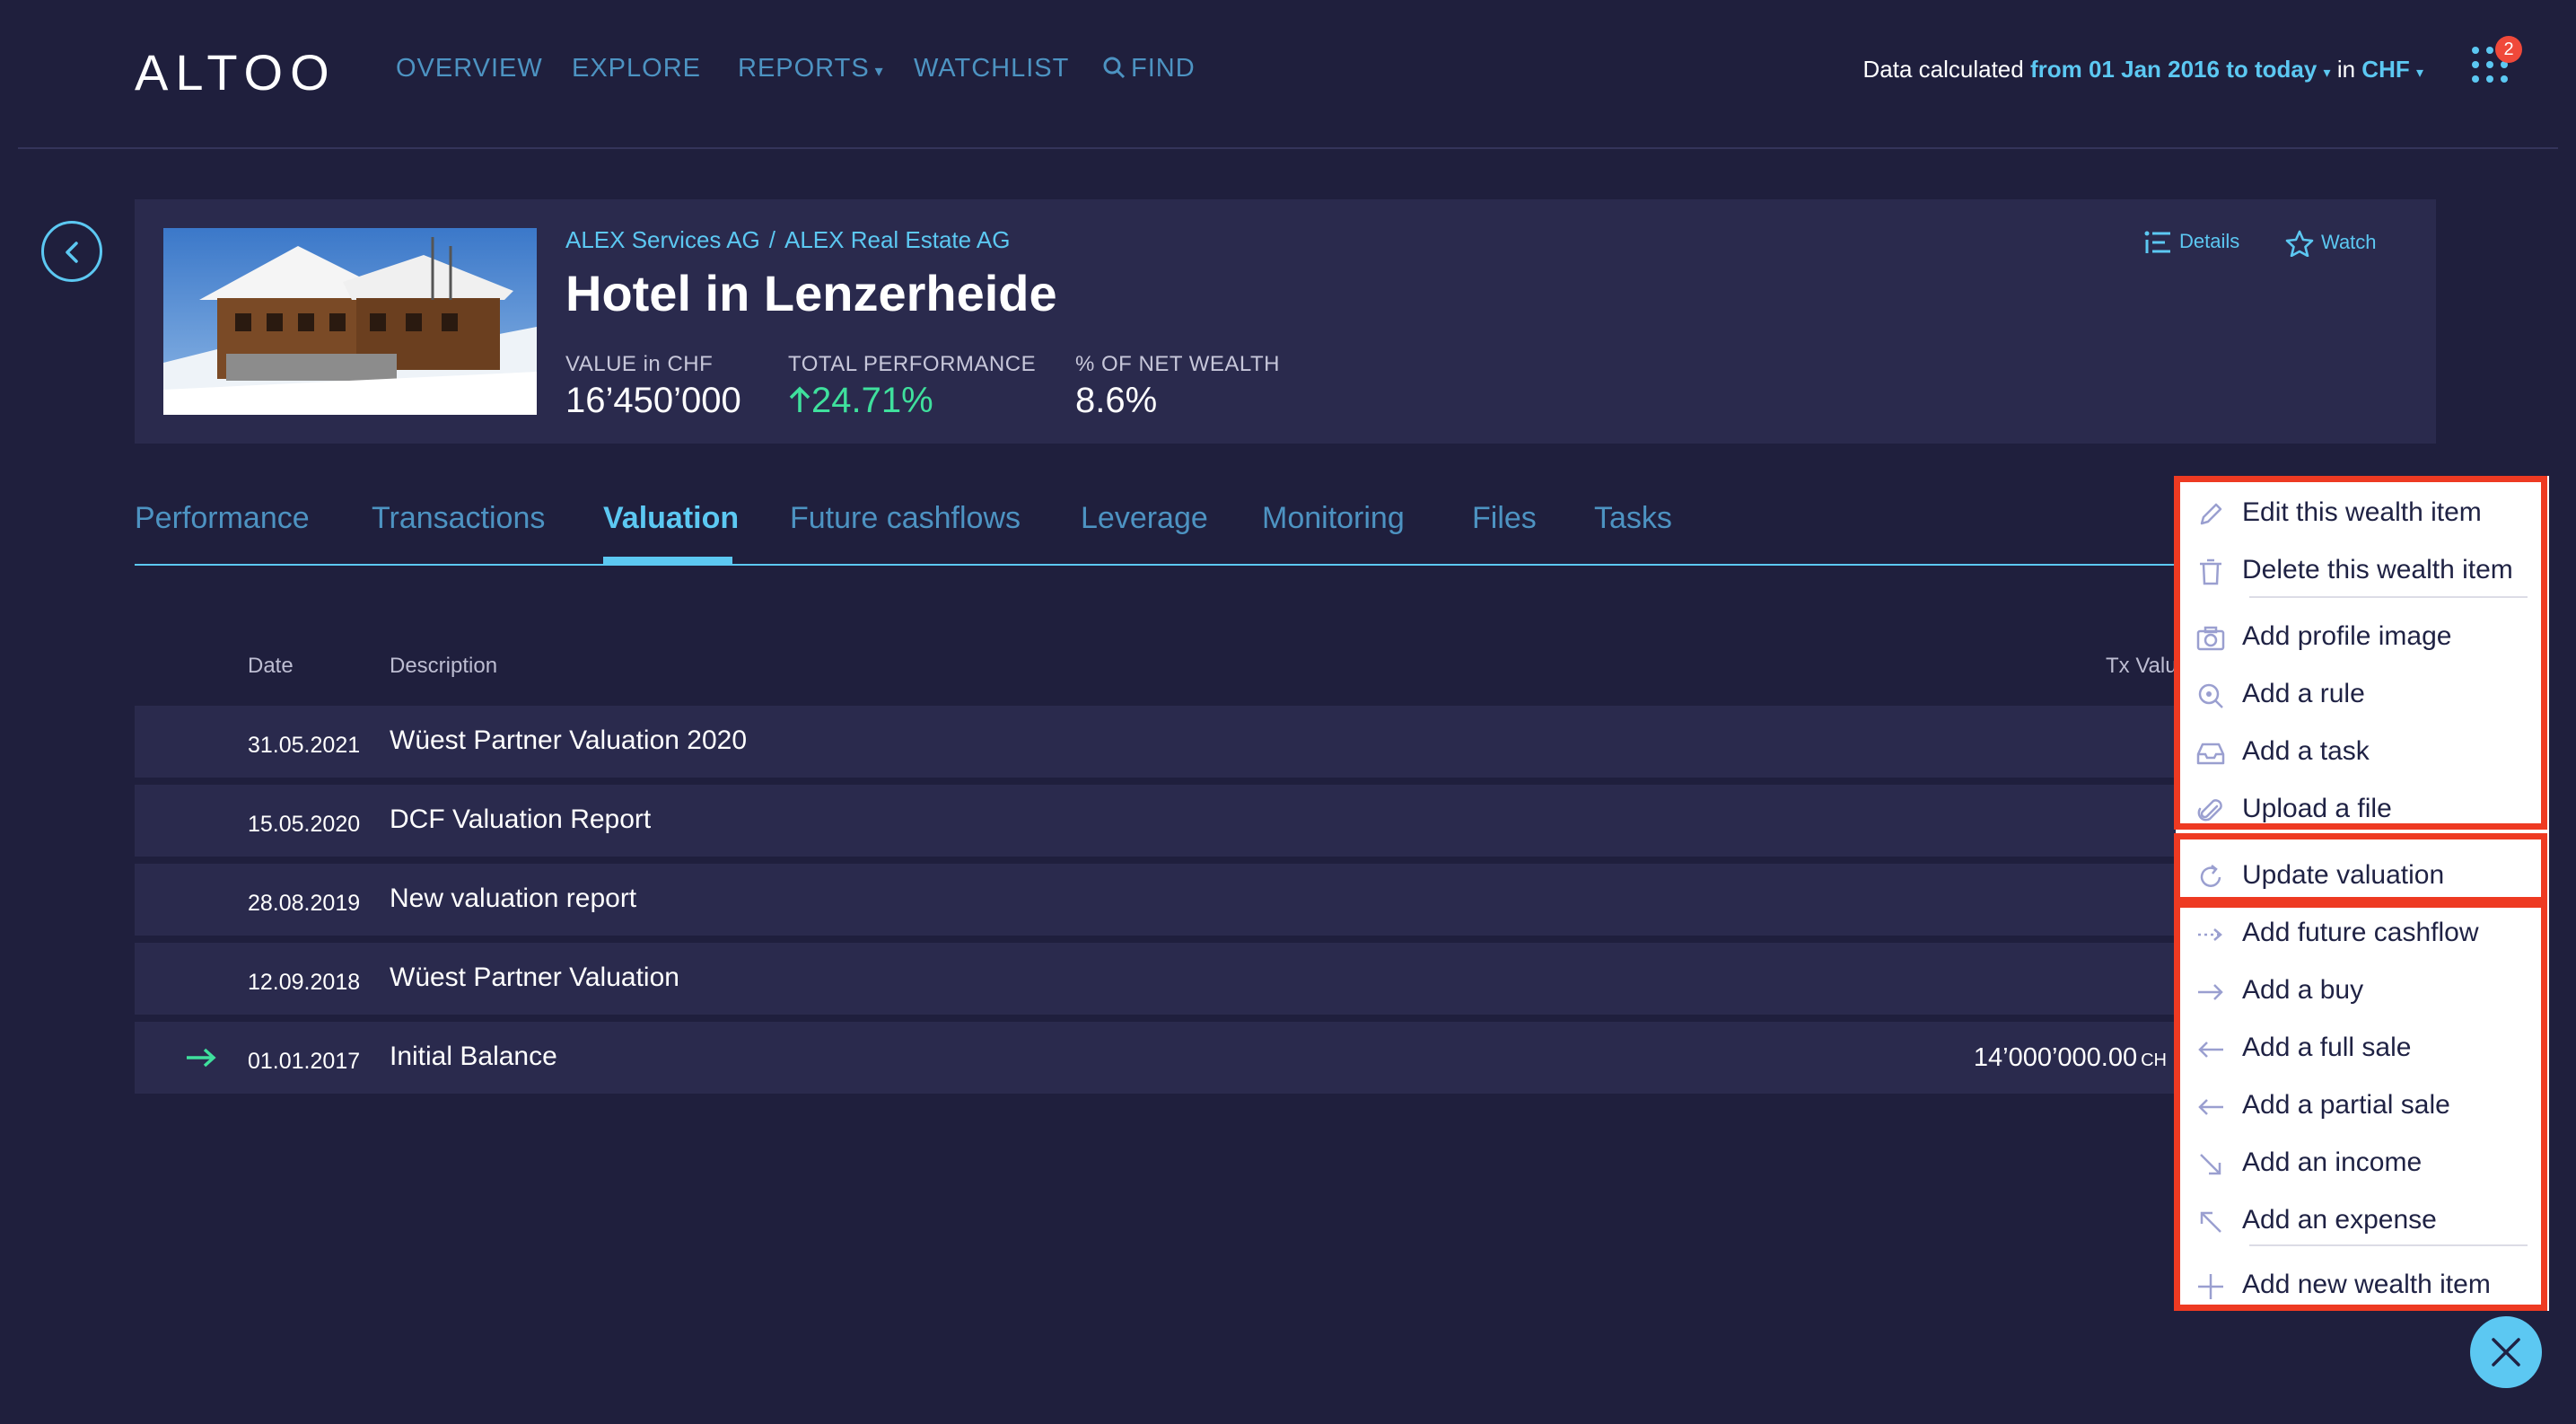 This screenshot has height=1424, width=2576. What do you see at coordinates (304, 824) in the screenshot?
I see `row-date: 15.05.2020` at bounding box center [304, 824].